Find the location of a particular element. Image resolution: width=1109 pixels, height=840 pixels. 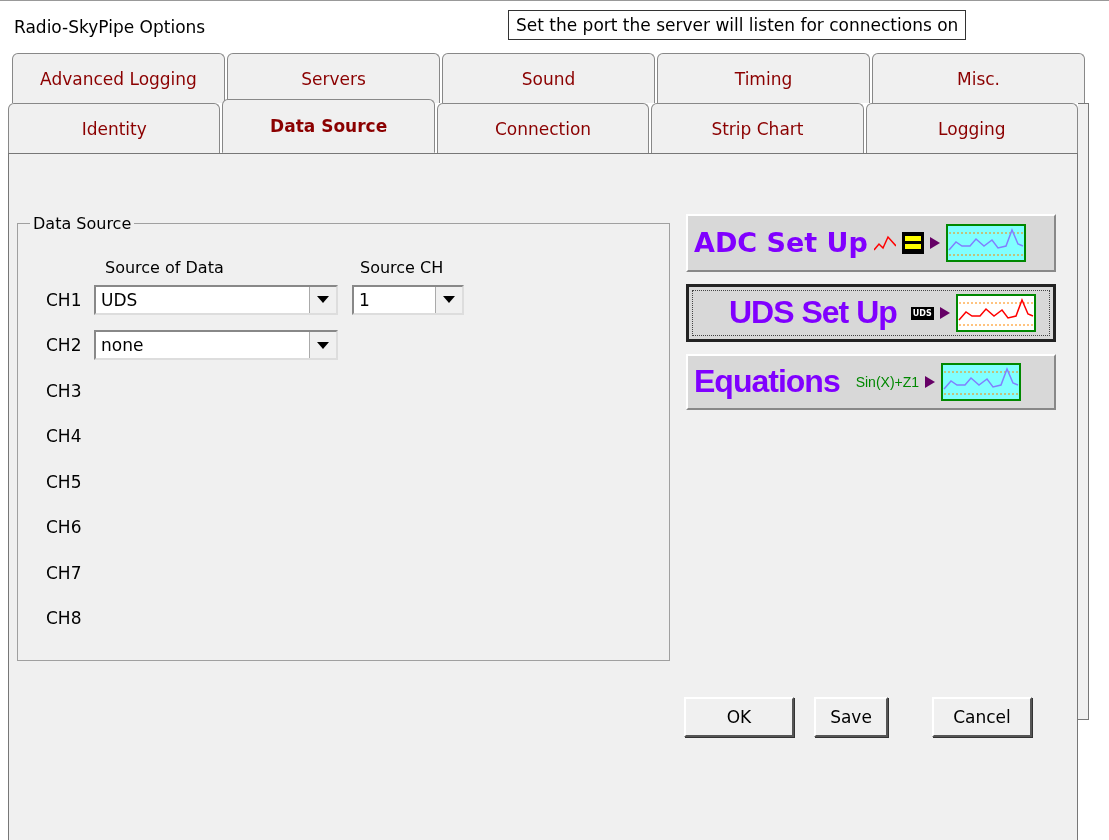

source-dropdown: none is located at coordinates (216, 345).